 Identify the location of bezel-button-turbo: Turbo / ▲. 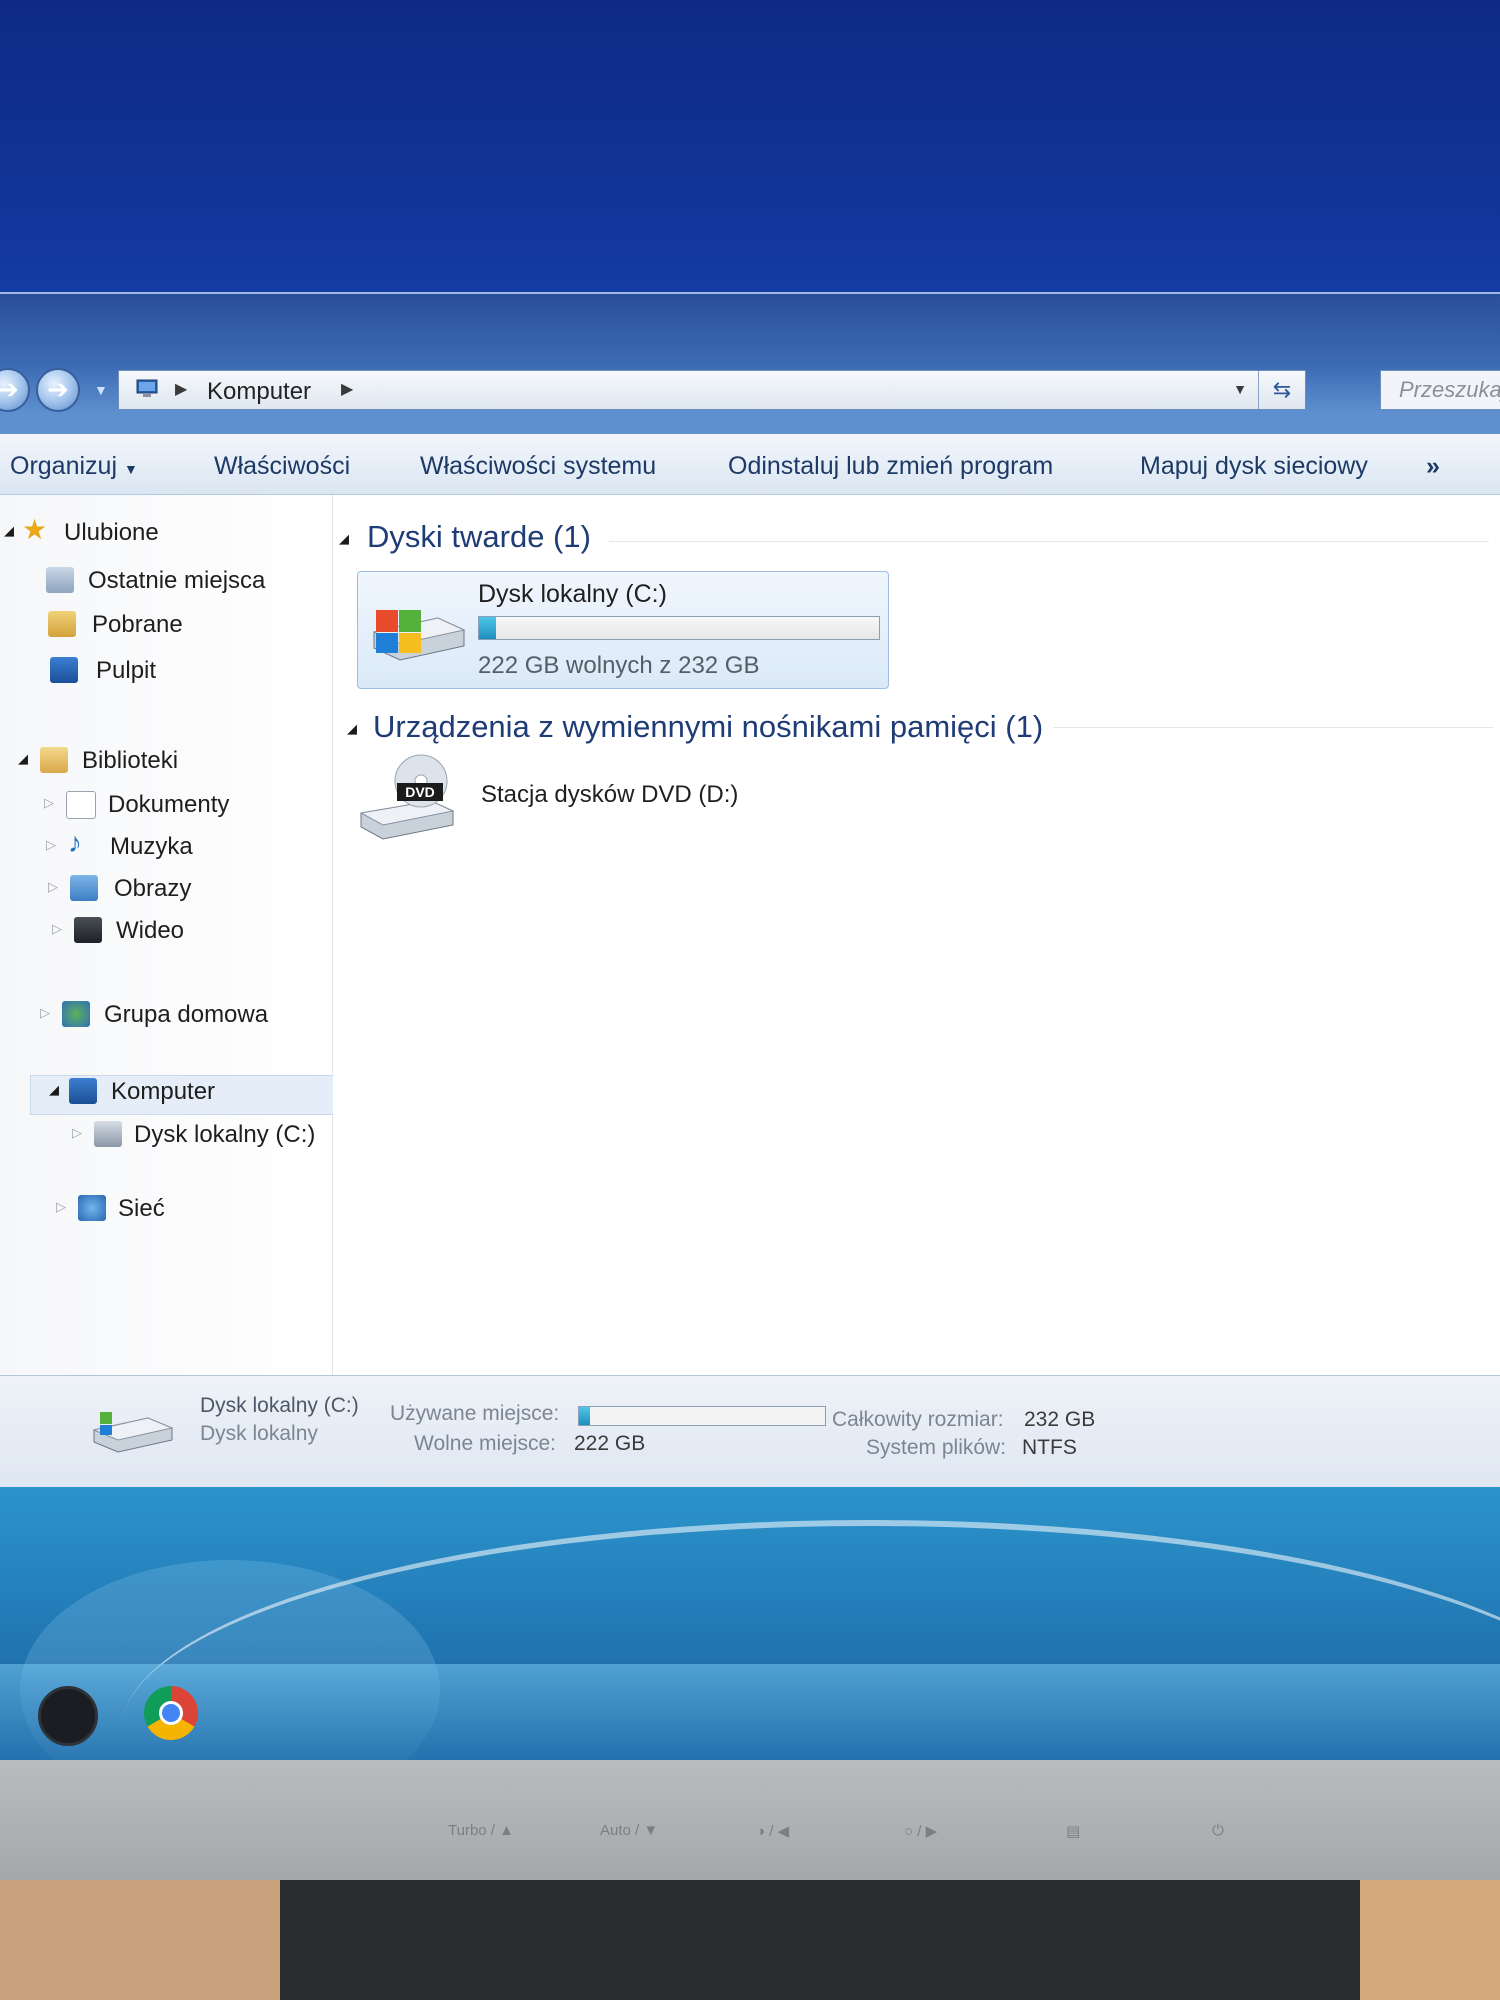
(481, 1830).